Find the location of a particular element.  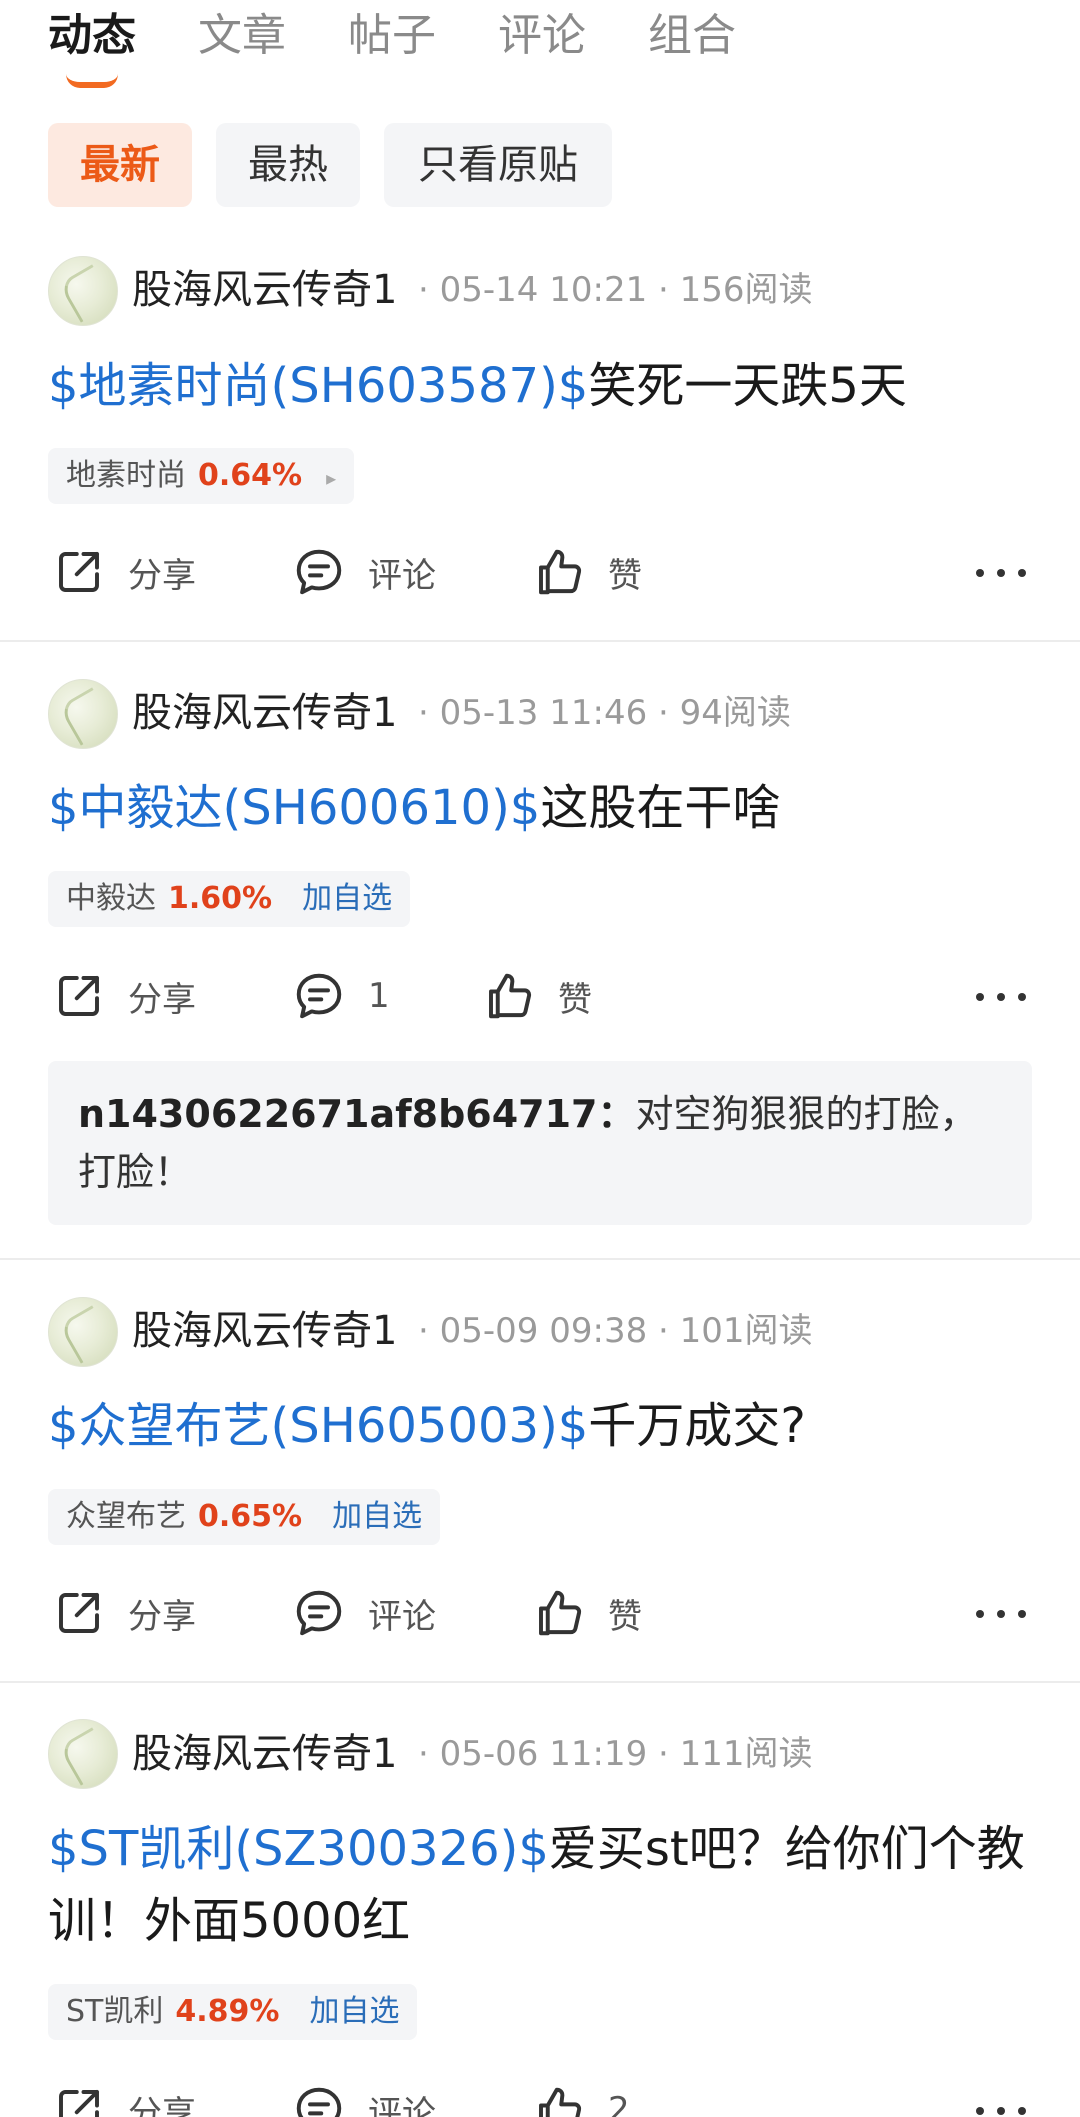

post-content: $众望布艺(SH605003)$千万成交? is located at coordinates (543, 1426).